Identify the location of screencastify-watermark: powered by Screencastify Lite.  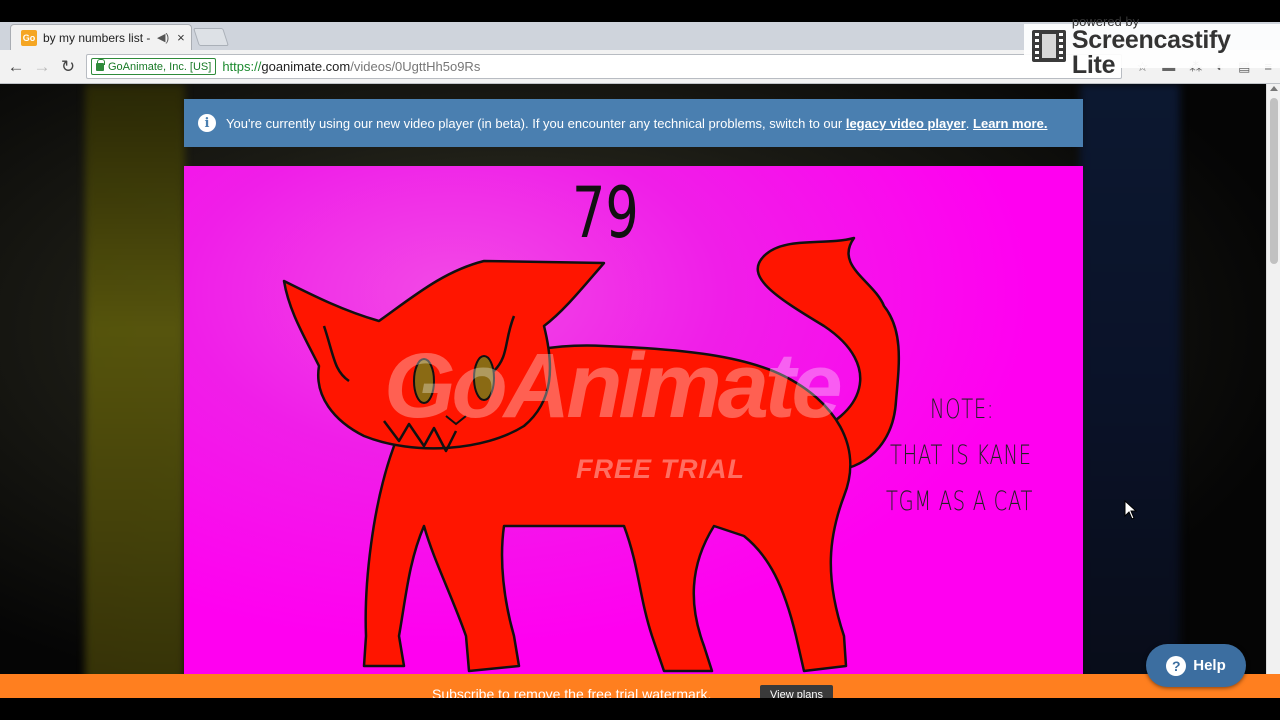
(1152, 46).